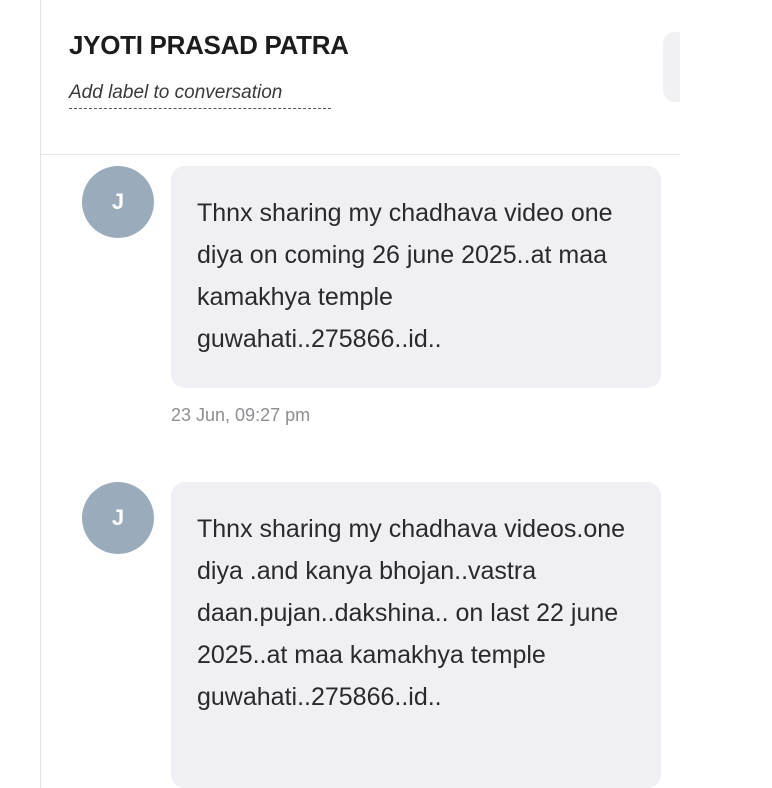 The image size is (772, 788). Describe the element at coordinates (671, 67) in the screenshot. I see `header-side-panel` at that location.